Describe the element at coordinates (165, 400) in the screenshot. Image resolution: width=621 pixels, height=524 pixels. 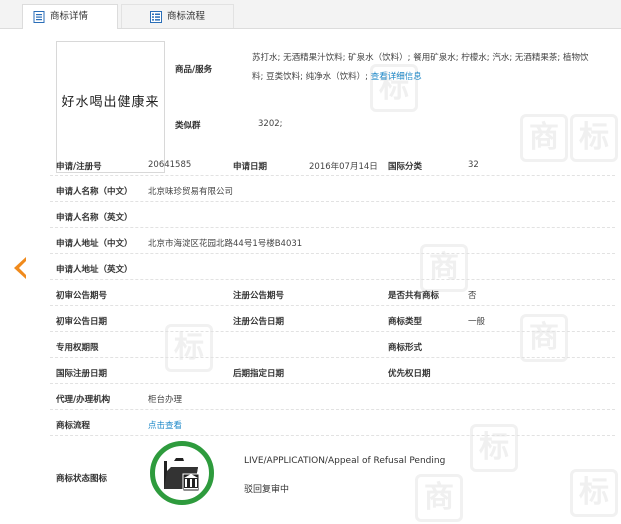
I see `agent-value: 柜台办理` at that location.